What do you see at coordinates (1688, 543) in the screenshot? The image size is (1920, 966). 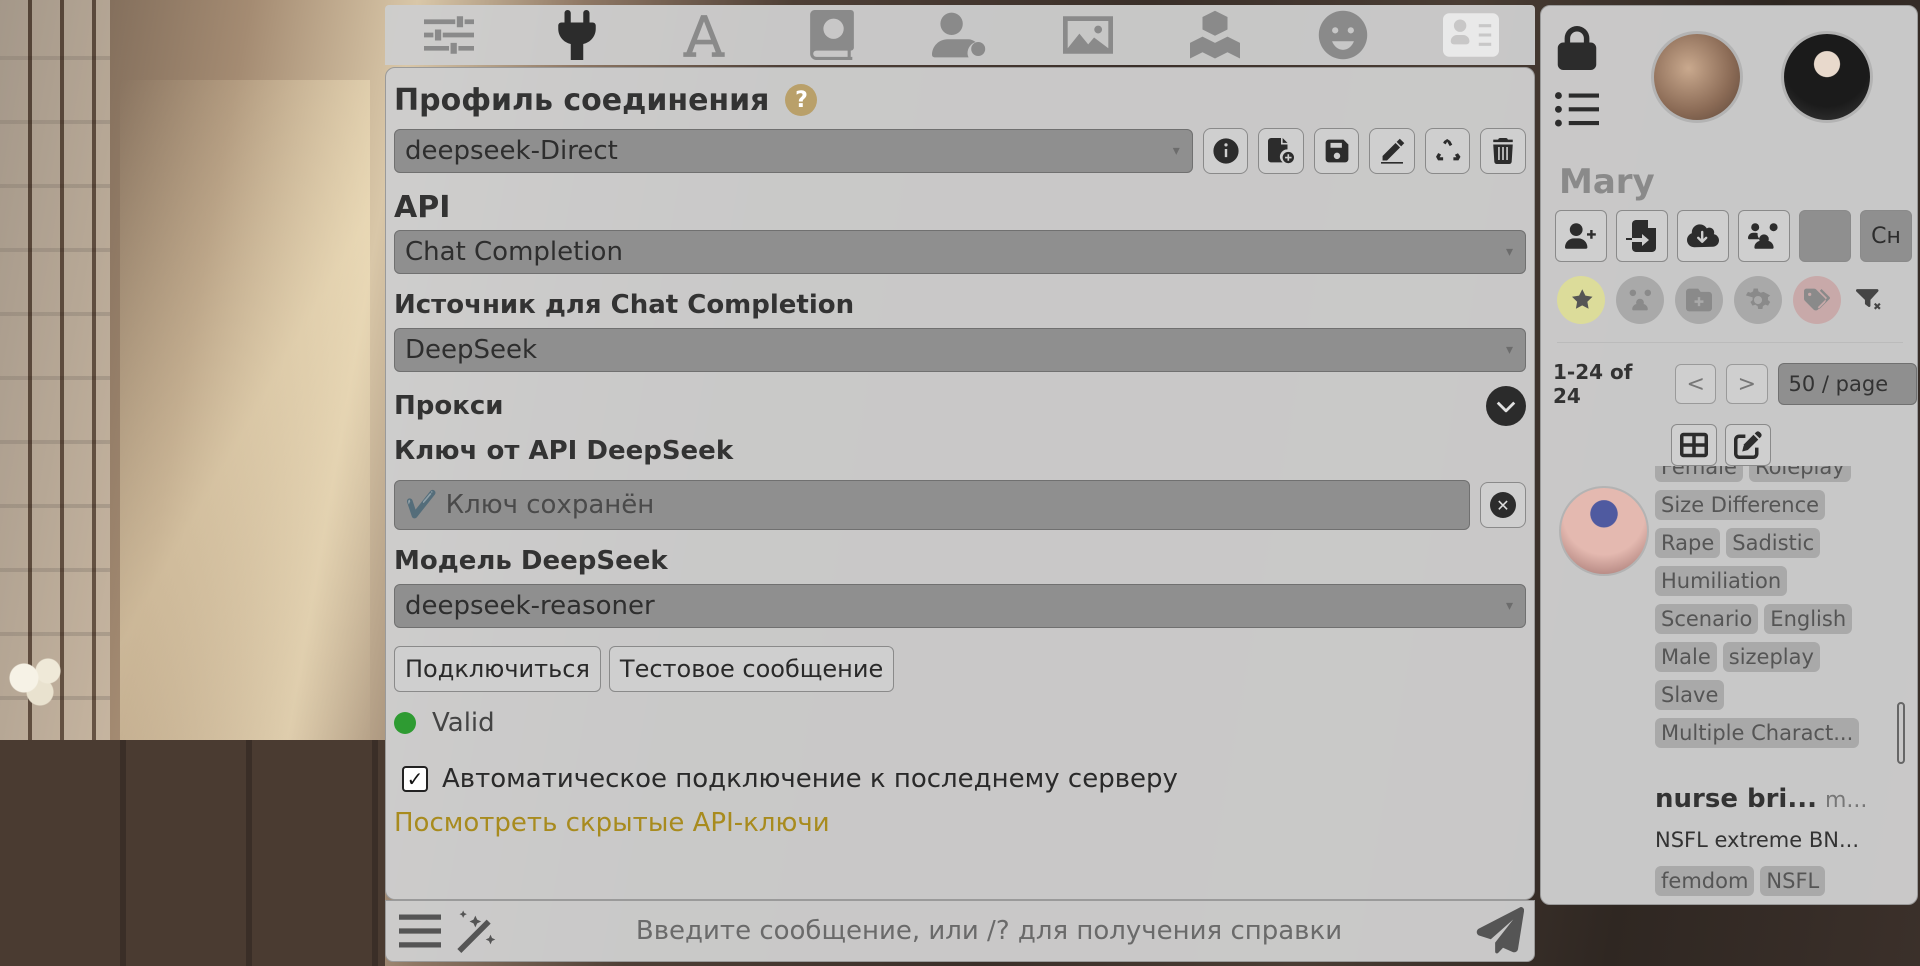 I see `tag: Rape` at bounding box center [1688, 543].